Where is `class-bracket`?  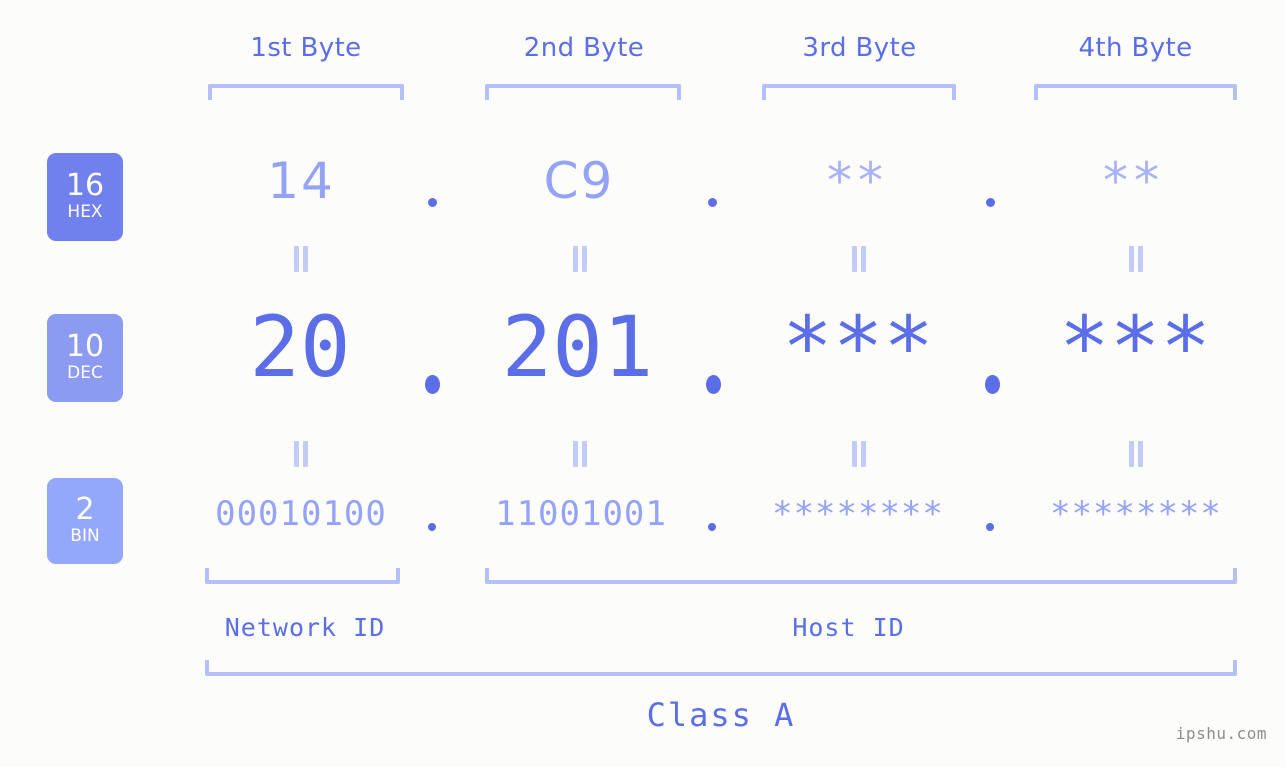 class-bracket is located at coordinates (721, 668).